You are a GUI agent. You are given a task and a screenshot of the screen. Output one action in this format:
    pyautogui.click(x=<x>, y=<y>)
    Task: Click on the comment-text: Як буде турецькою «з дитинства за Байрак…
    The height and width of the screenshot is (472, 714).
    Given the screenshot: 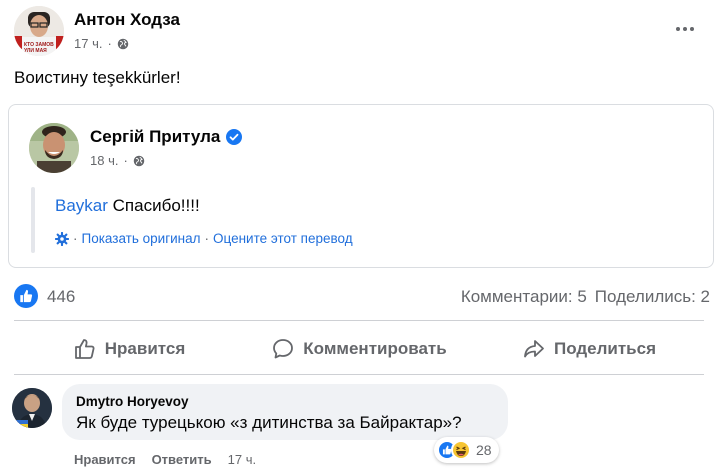 What is the action you would take?
    pyautogui.click(x=269, y=422)
    